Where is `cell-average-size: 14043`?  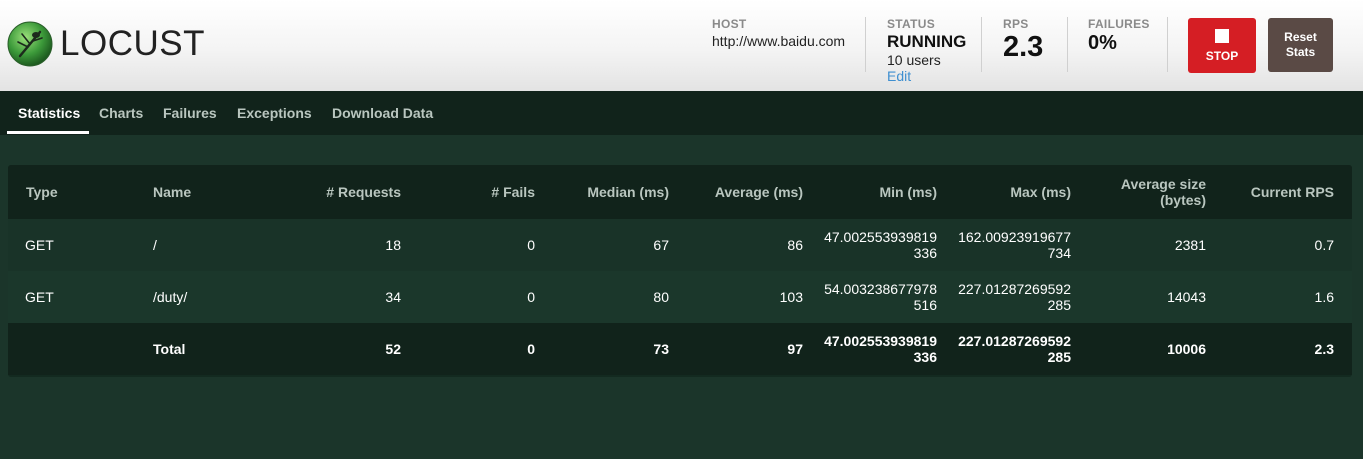
cell-average-size: 14043 is located at coordinates (1138, 297).